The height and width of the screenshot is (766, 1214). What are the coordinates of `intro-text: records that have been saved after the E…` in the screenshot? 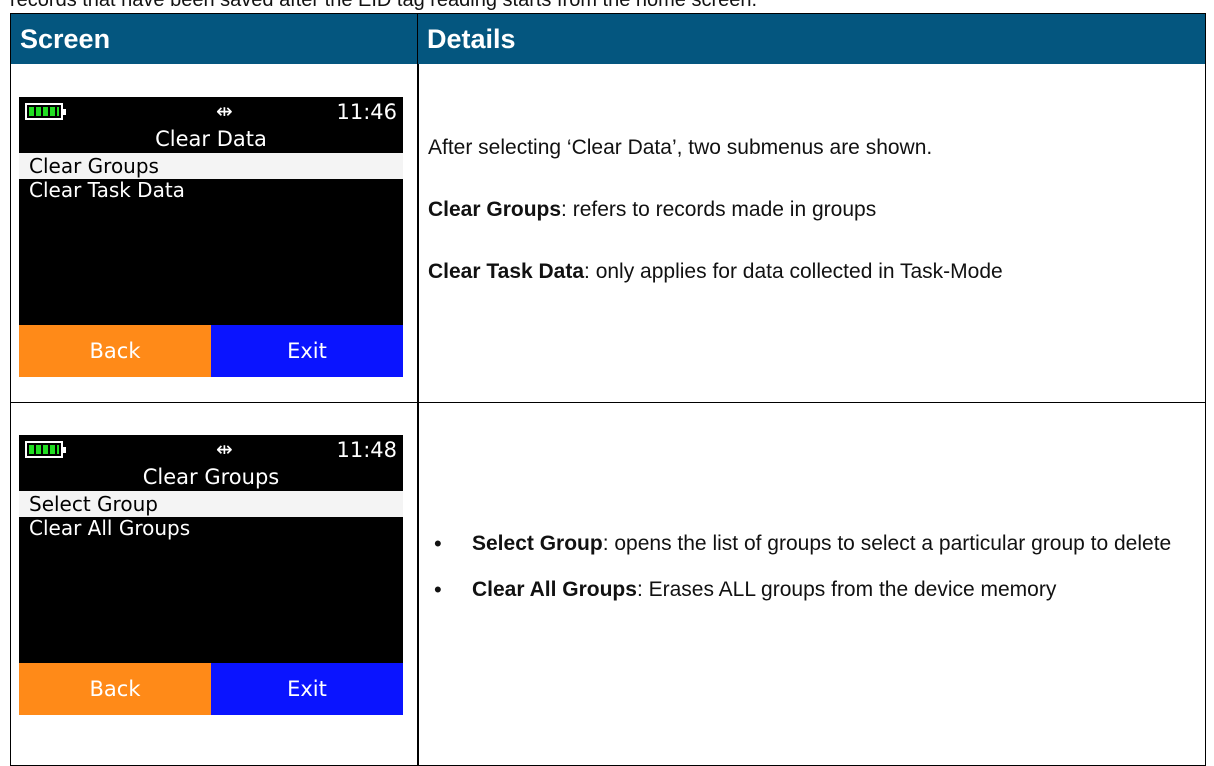 It's located at (384, 5).